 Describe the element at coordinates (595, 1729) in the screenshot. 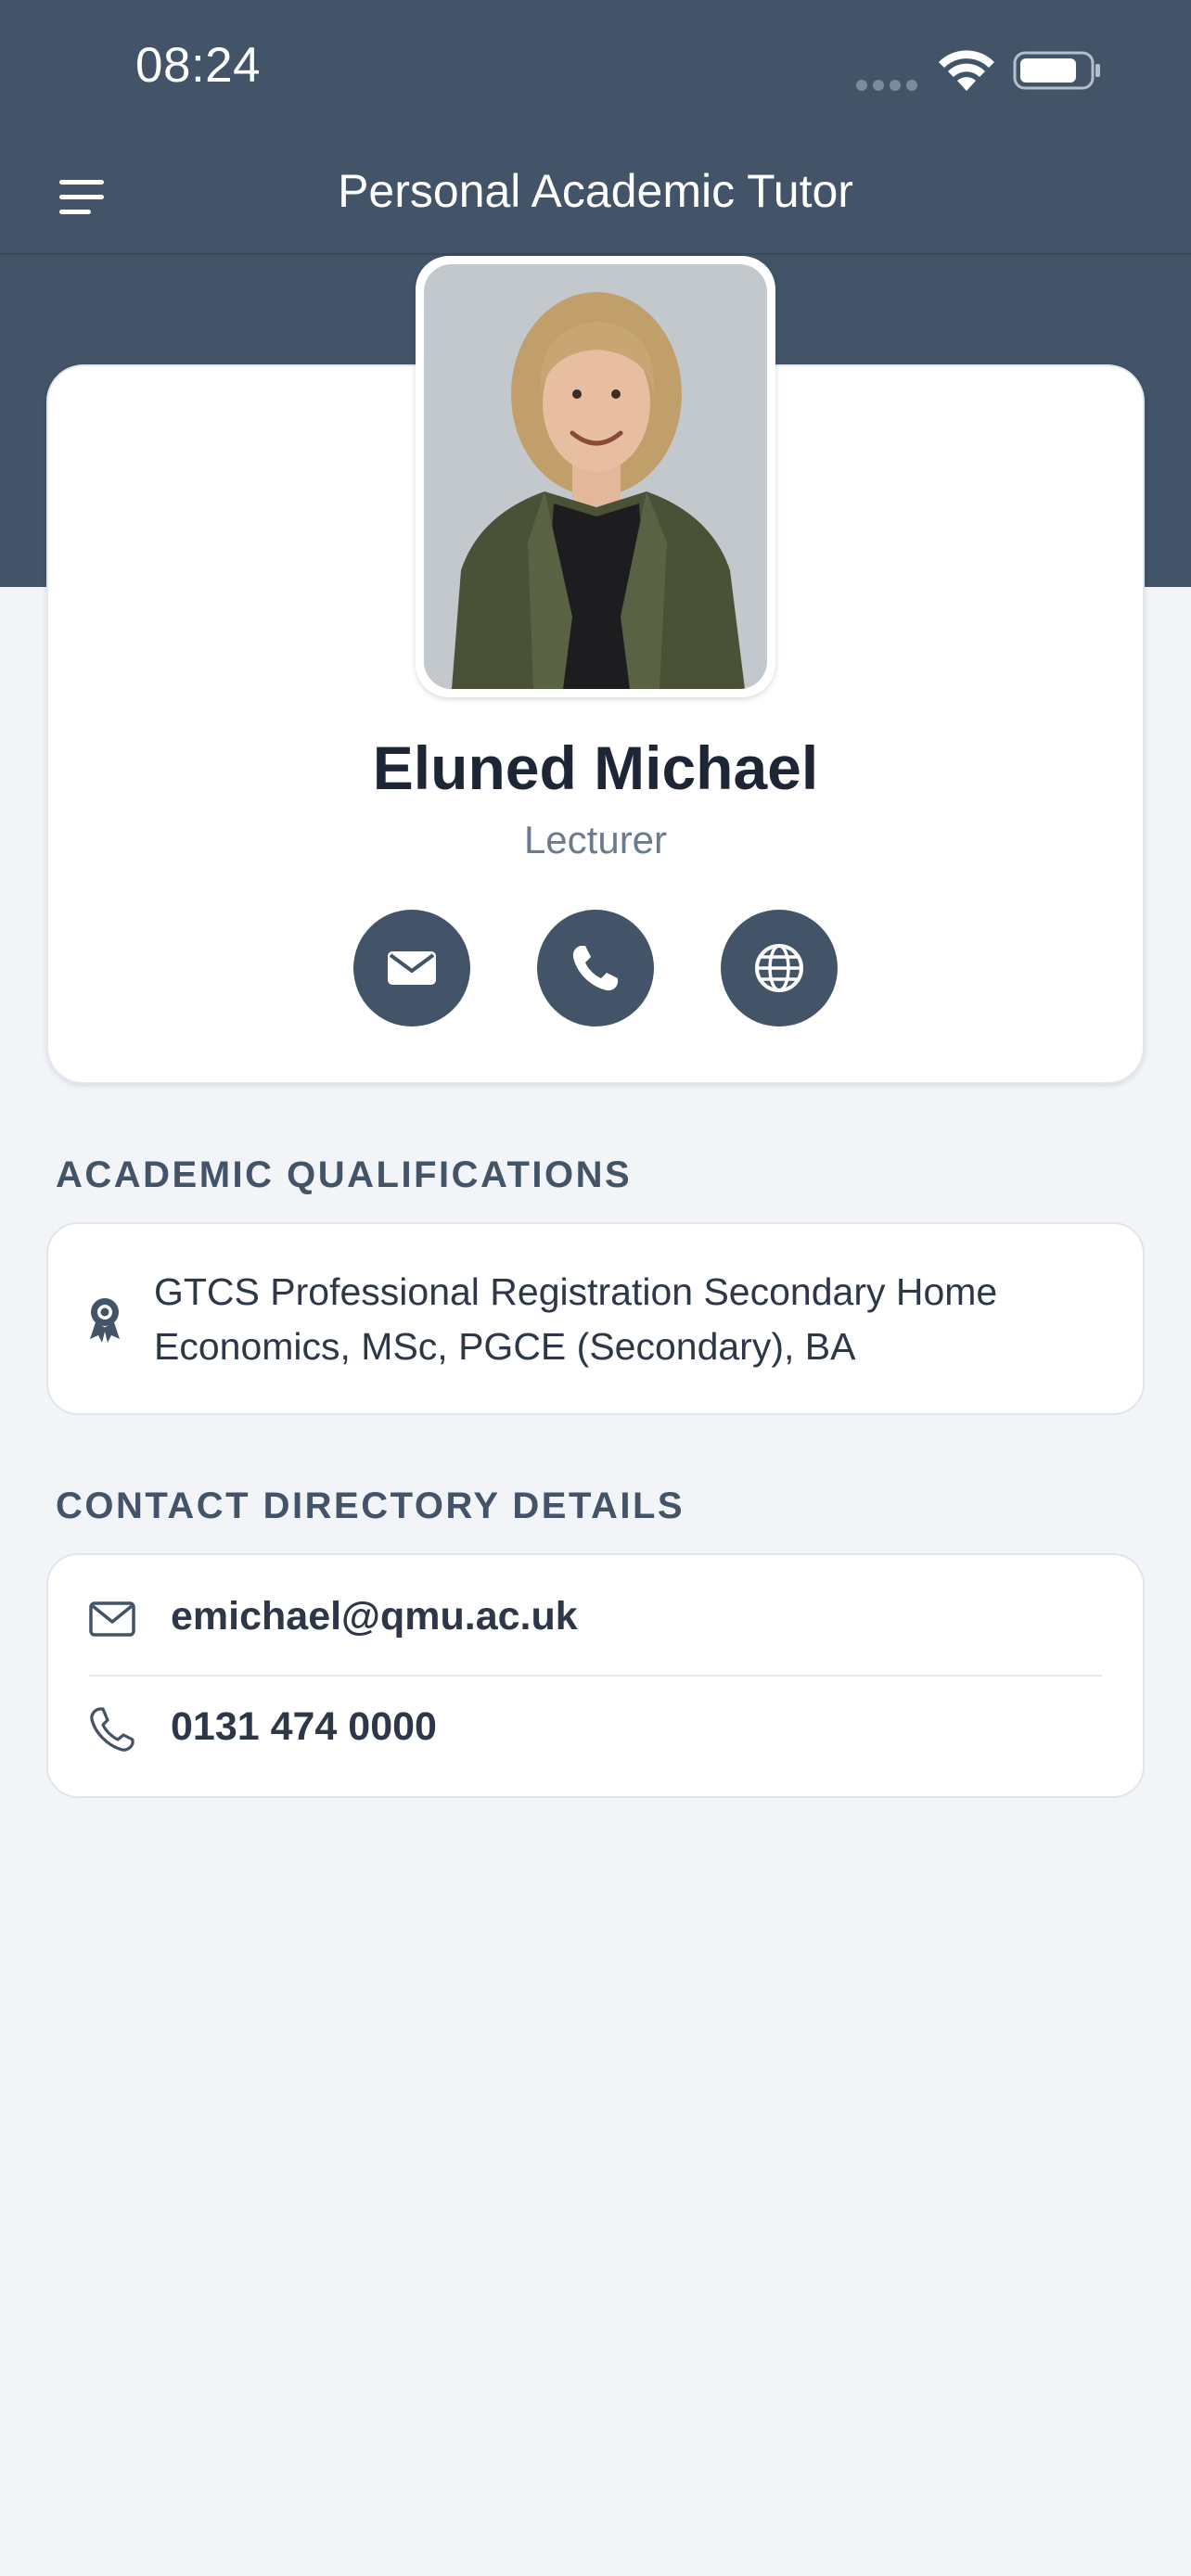

I see `phone-row: 0131 474 0000` at that location.